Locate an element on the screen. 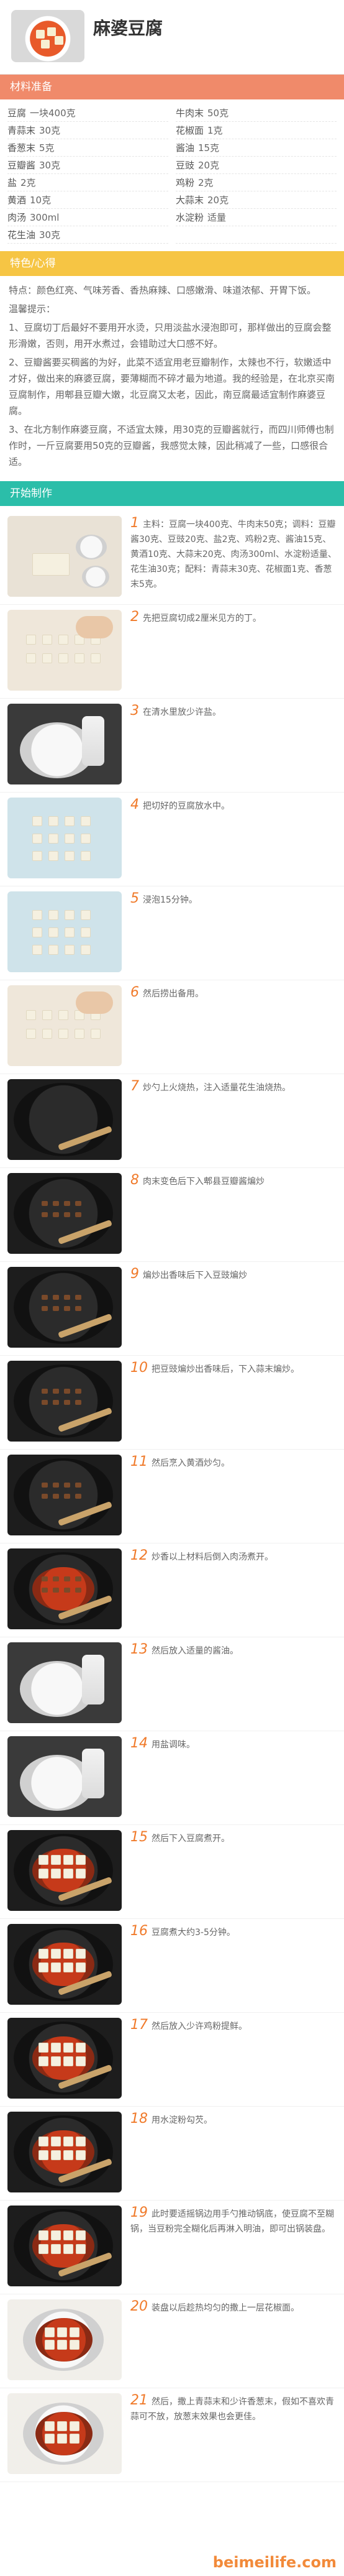 The image size is (344, 2576). step-description: 17 然后放入少许鸡粉提鲜。 is located at coordinates (234, 2026).